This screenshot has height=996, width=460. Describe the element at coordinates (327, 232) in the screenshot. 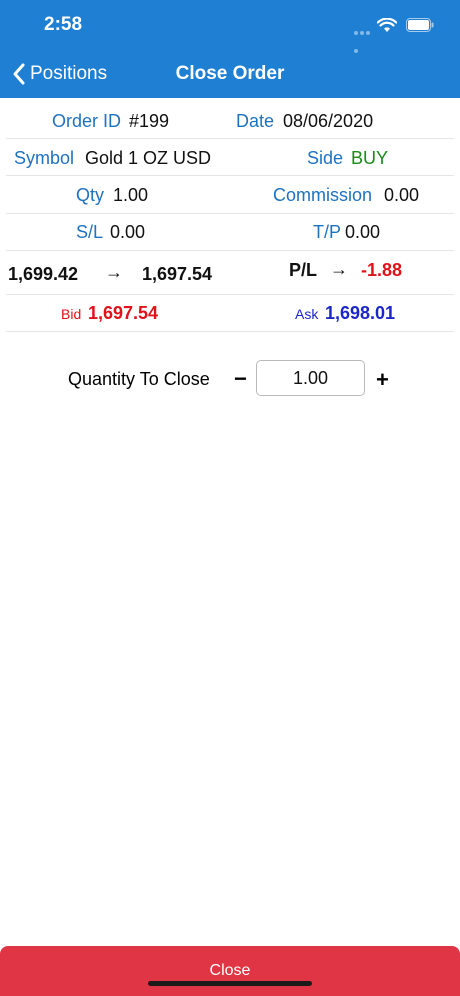

I see `tp-label: T/P` at that location.